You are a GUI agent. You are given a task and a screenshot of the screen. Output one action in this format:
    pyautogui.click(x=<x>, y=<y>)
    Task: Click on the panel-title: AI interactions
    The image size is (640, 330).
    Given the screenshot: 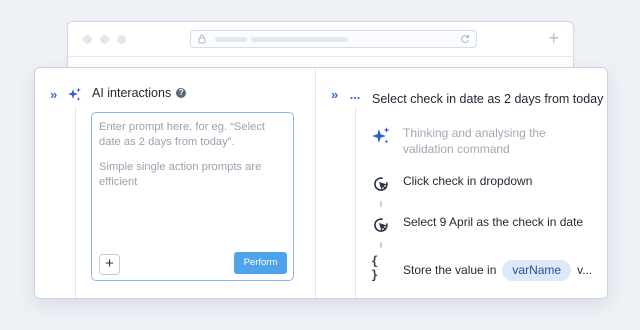 What is the action you would take?
    pyautogui.click(x=132, y=93)
    